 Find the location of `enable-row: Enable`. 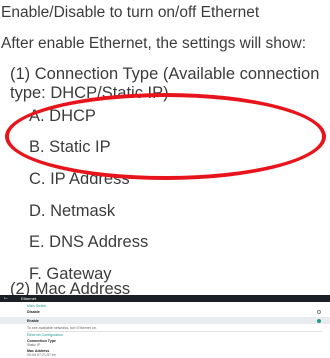

enable-row: Enable is located at coordinates (165, 320).